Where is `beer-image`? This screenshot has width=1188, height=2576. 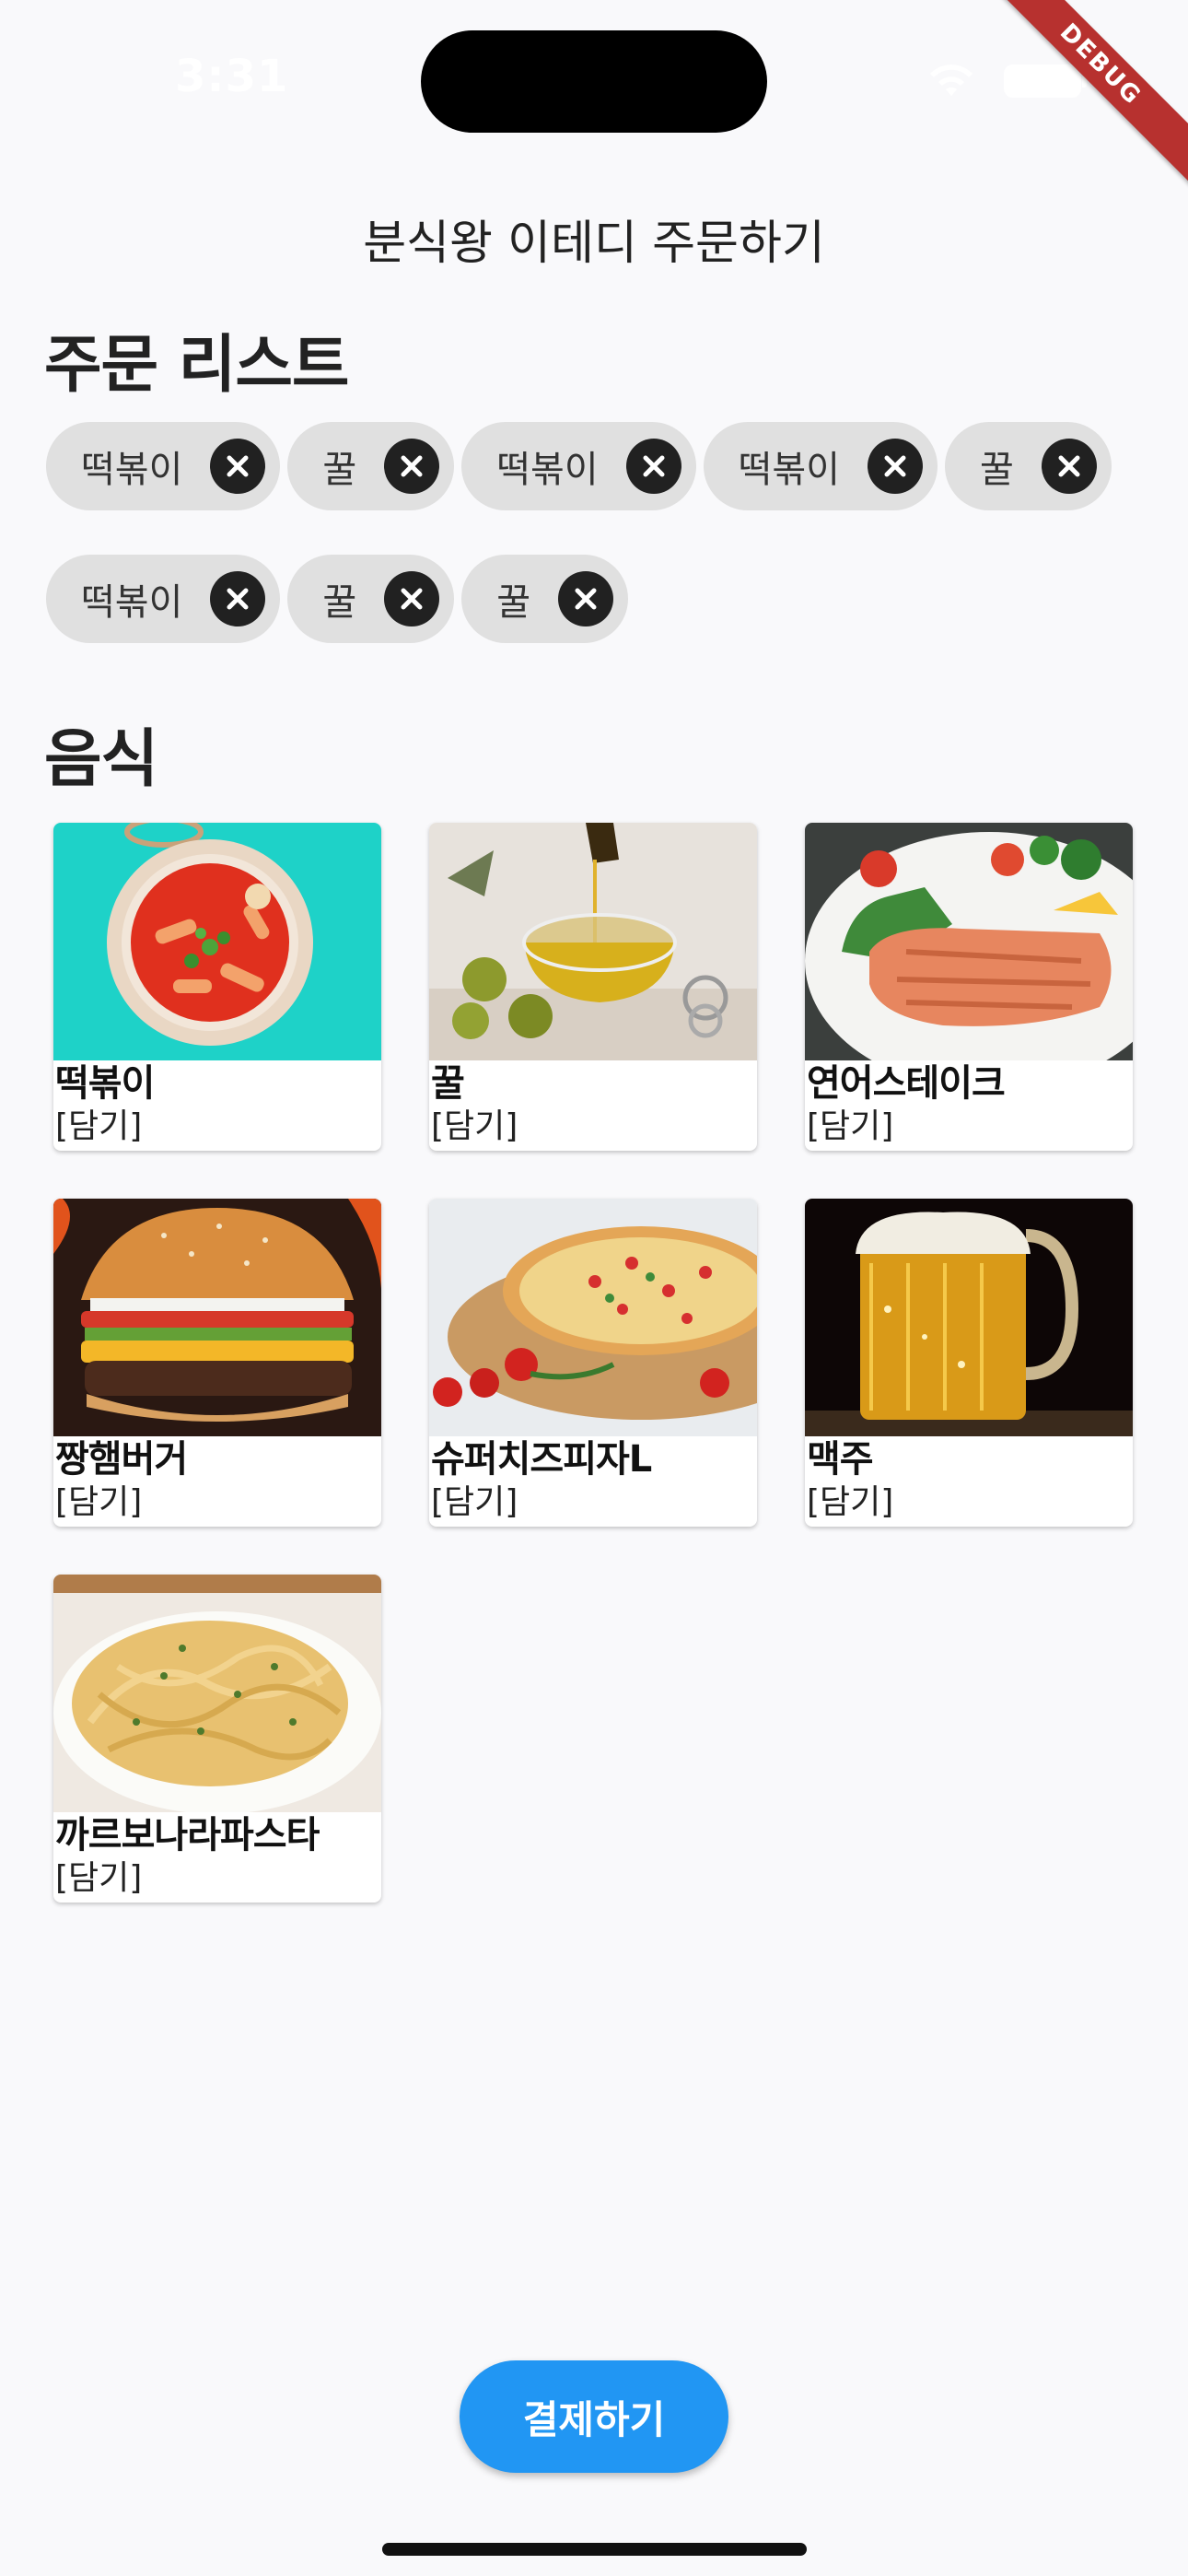
beer-image is located at coordinates (969, 1317).